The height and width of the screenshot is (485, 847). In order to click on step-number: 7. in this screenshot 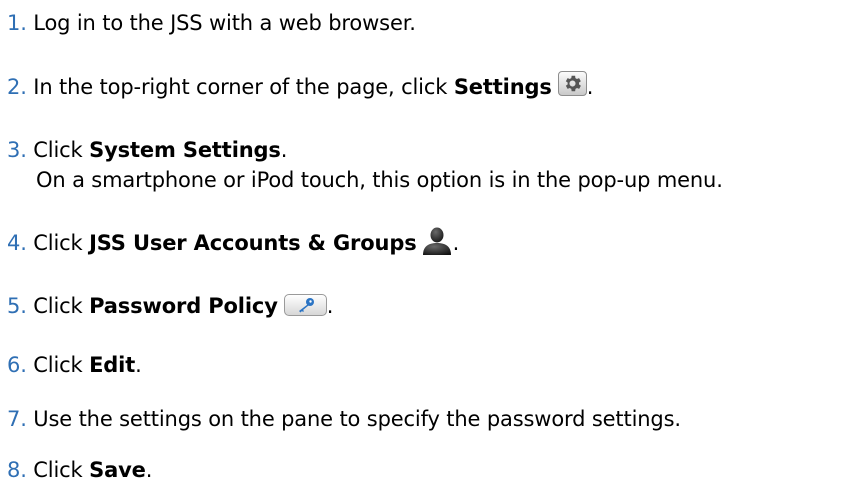, I will do `click(17, 419)`.